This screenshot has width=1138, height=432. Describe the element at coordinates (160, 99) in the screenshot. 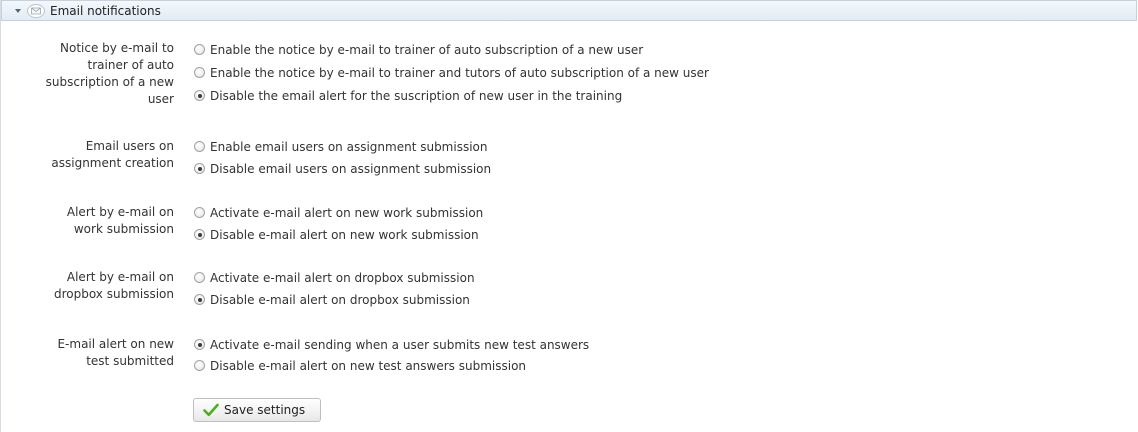

I see `setting-label-line: user` at that location.